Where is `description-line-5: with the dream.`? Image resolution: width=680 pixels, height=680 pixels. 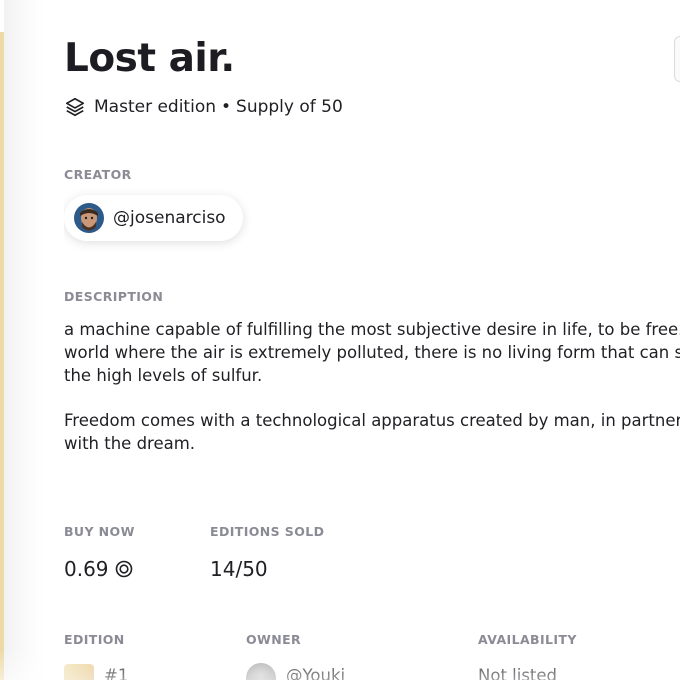 description-line-5: with the dream. is located at coordinates (130, 443).